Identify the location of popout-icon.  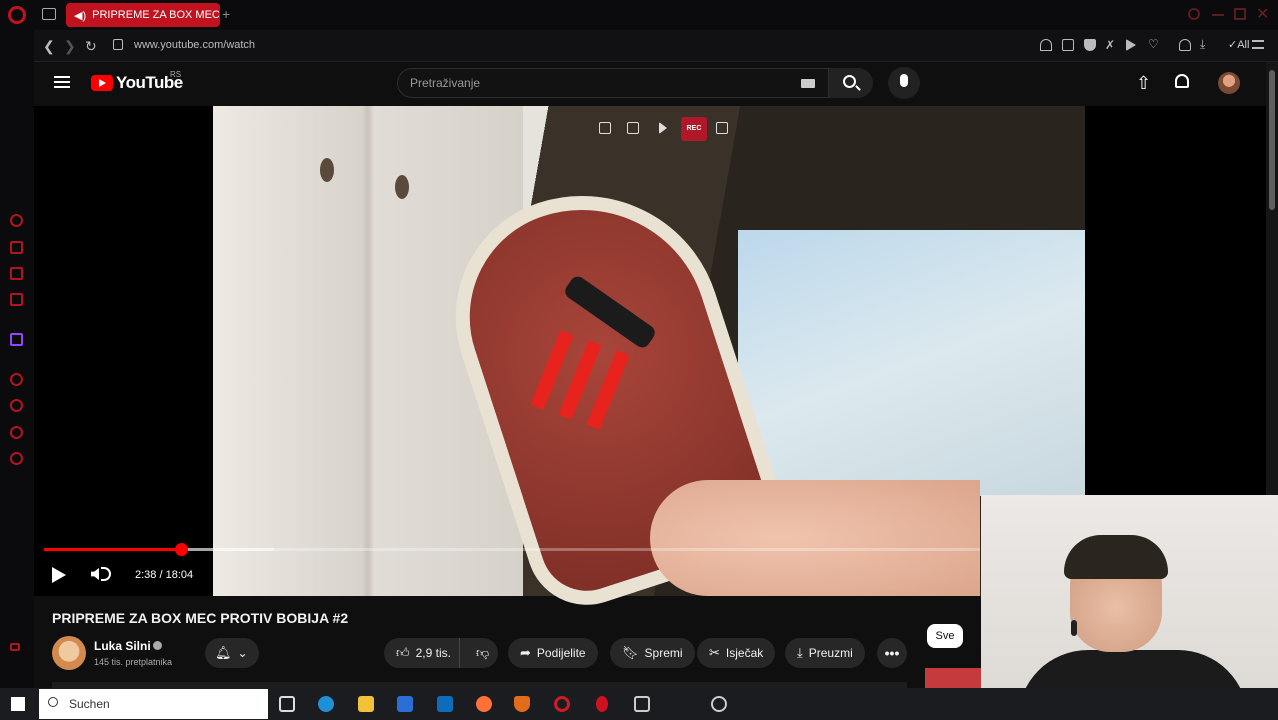
(633, 128).